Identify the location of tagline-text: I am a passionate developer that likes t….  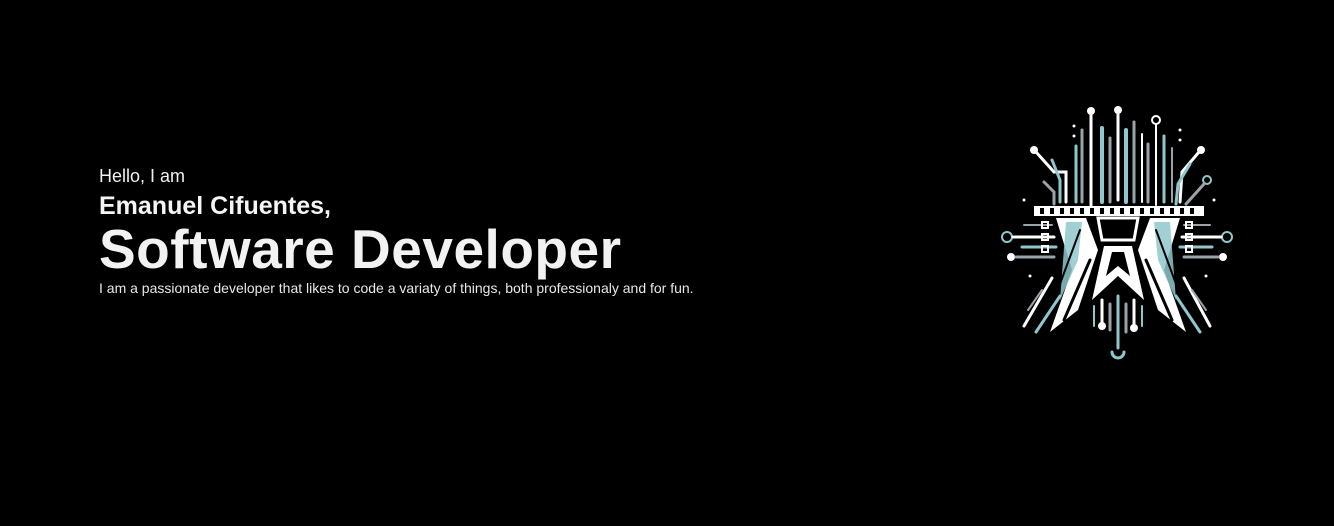
(396, 288).